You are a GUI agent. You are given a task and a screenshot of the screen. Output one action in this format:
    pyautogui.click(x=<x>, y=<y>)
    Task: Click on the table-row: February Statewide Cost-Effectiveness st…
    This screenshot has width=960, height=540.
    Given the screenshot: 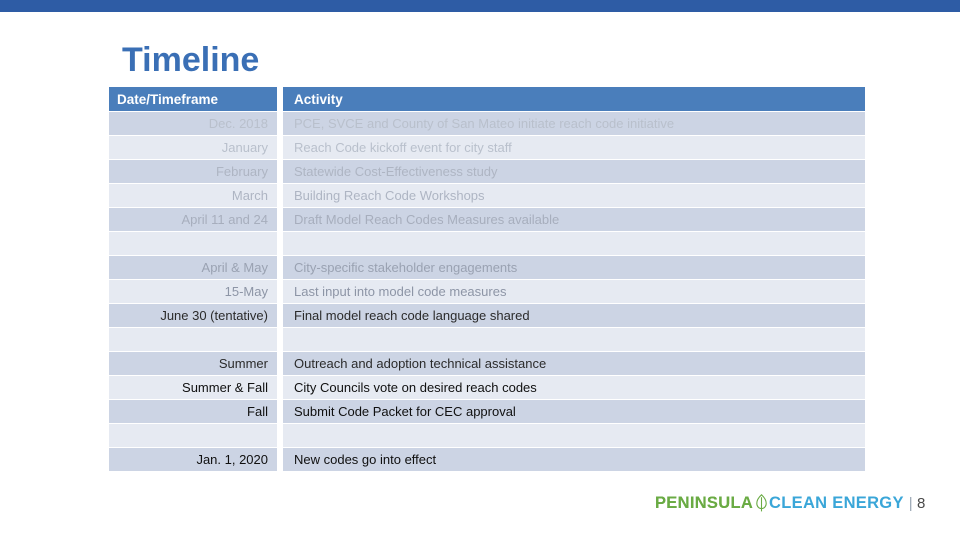 What is the action you would take?
    pyautogui.click(x=487, y=171)
    